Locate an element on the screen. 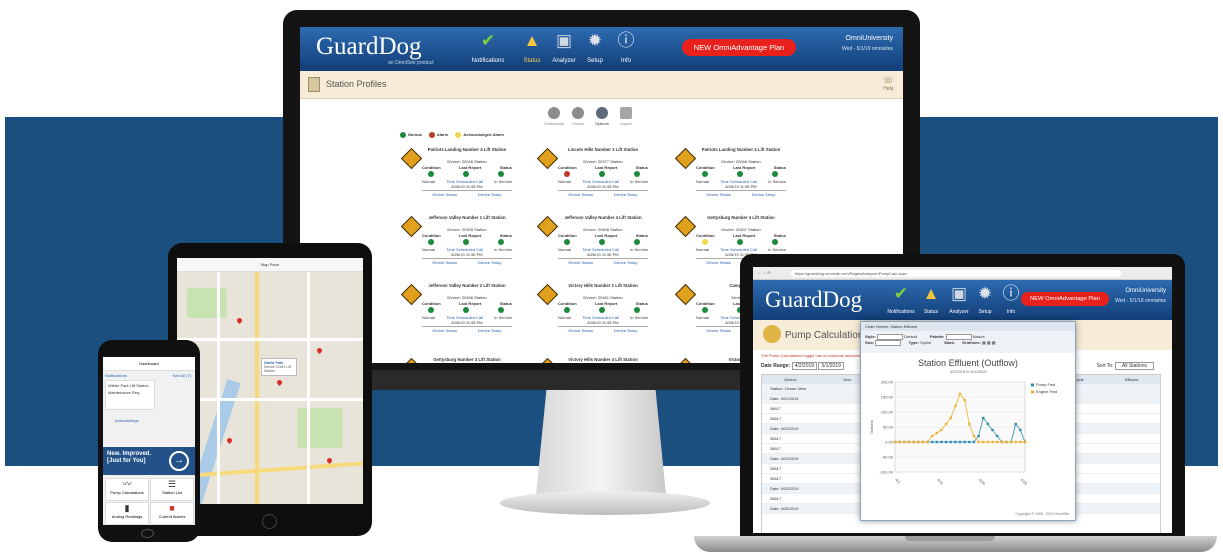 This screenshot has width=1223, height=558. y-tick-label: -100.00 is located at coordinates (886, 472).